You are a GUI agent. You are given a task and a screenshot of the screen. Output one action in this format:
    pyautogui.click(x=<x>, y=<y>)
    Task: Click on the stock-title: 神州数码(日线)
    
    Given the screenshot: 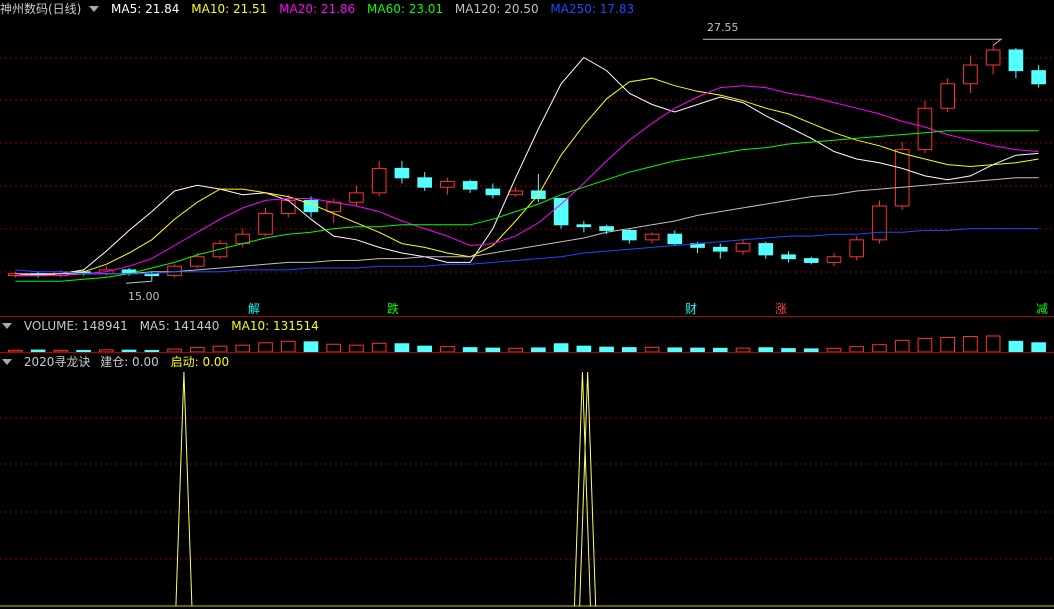 What is the action you would take?
    pyautogui.click(x=40, y=9)
    